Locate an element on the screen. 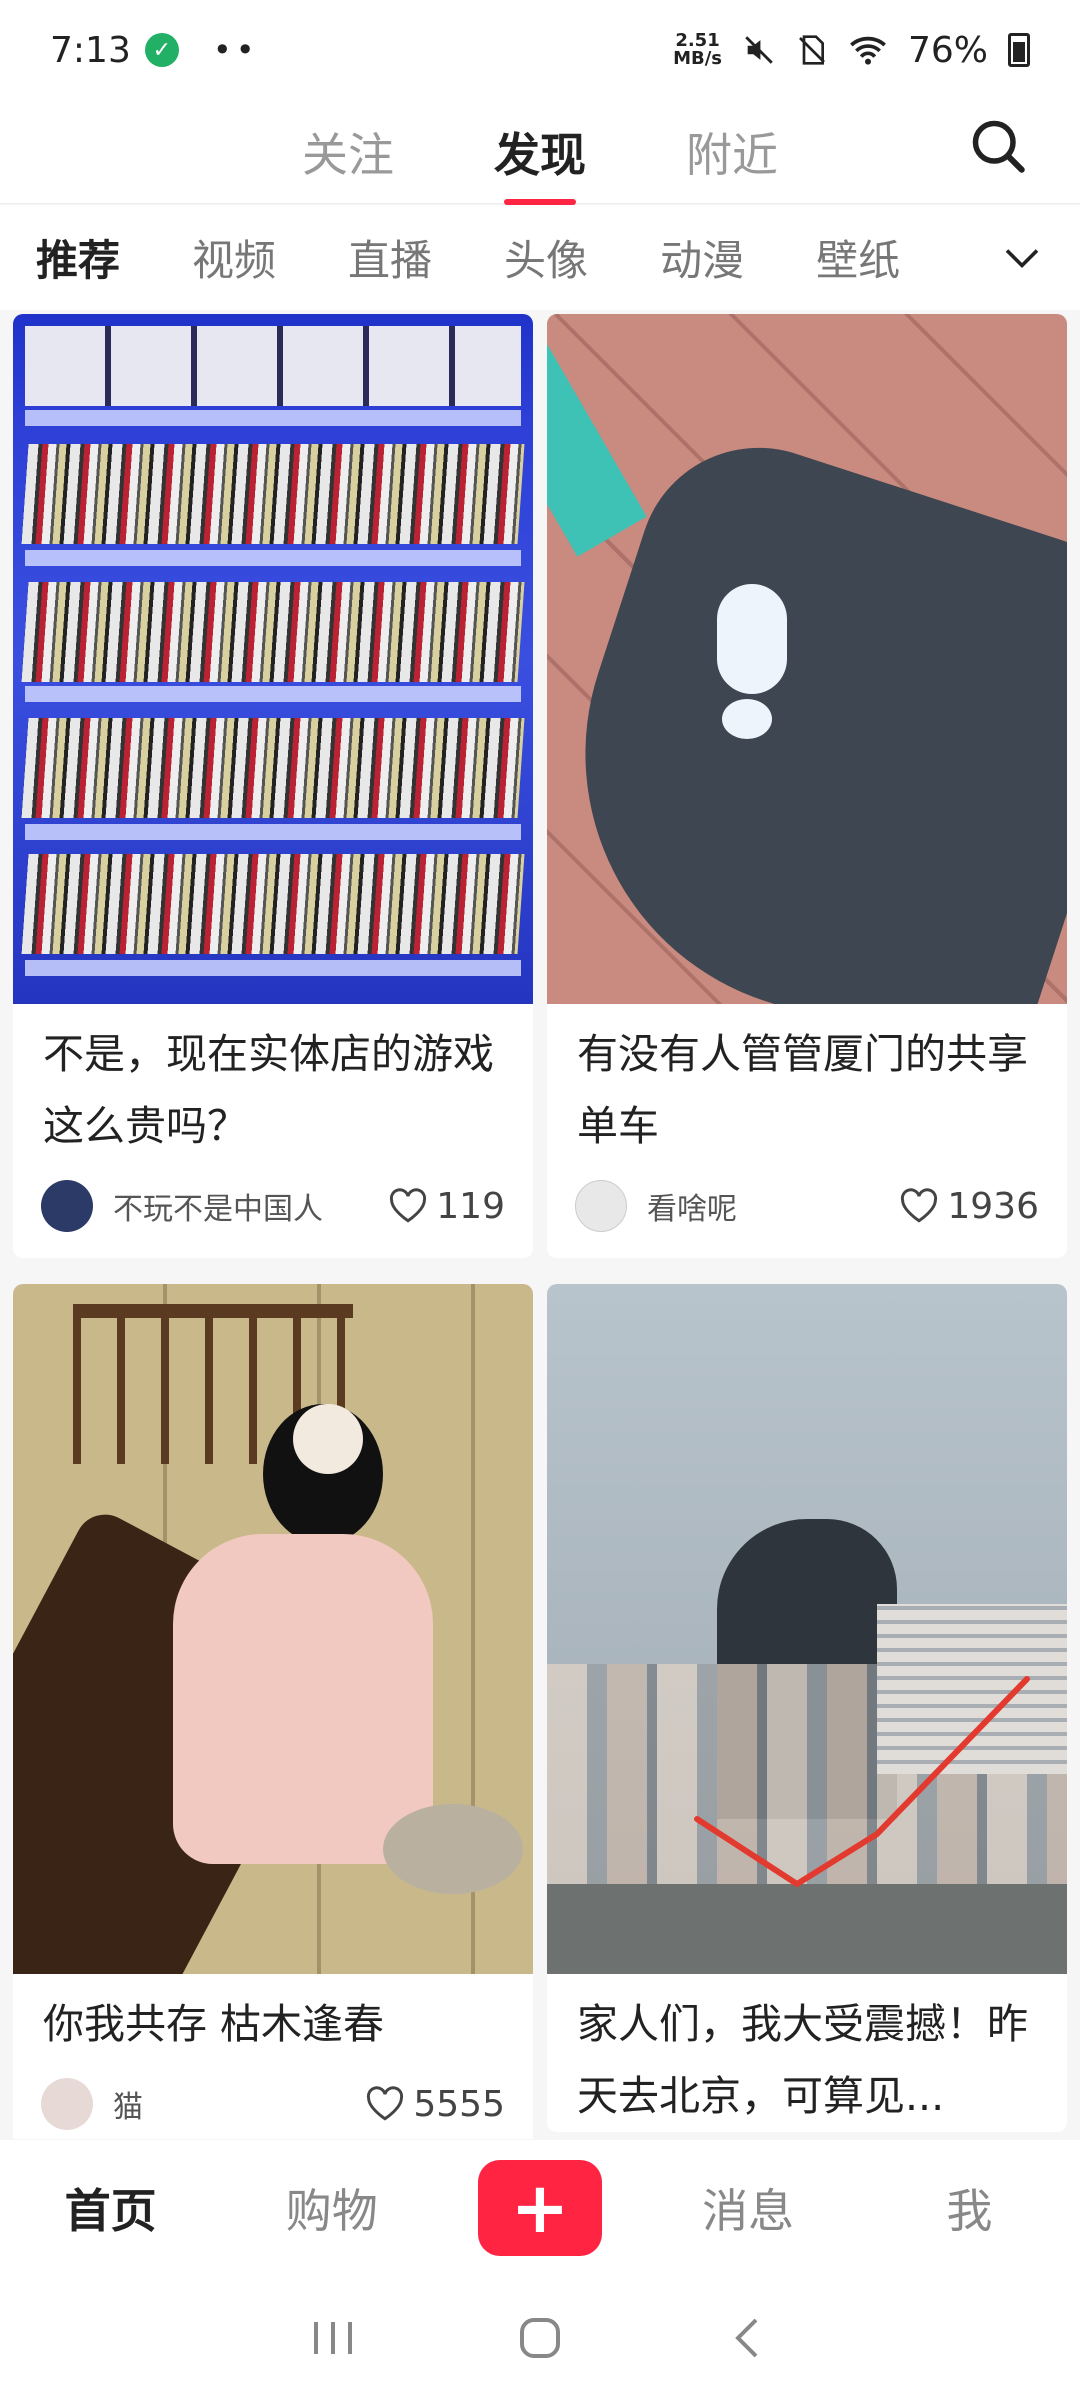  status-bar: 7:13 ✓ •• 2.51 MB/s 76% is located at coordinates (540, 50).